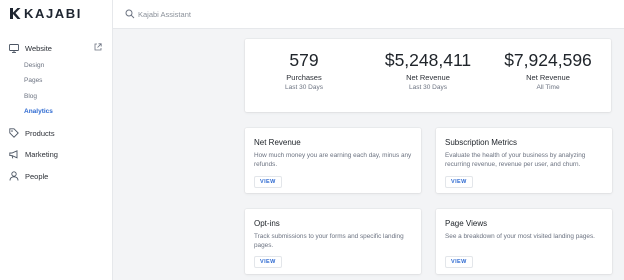 This screenshot has width=624, height=280. I want to click on assistant-search-input, so click(258, 14).